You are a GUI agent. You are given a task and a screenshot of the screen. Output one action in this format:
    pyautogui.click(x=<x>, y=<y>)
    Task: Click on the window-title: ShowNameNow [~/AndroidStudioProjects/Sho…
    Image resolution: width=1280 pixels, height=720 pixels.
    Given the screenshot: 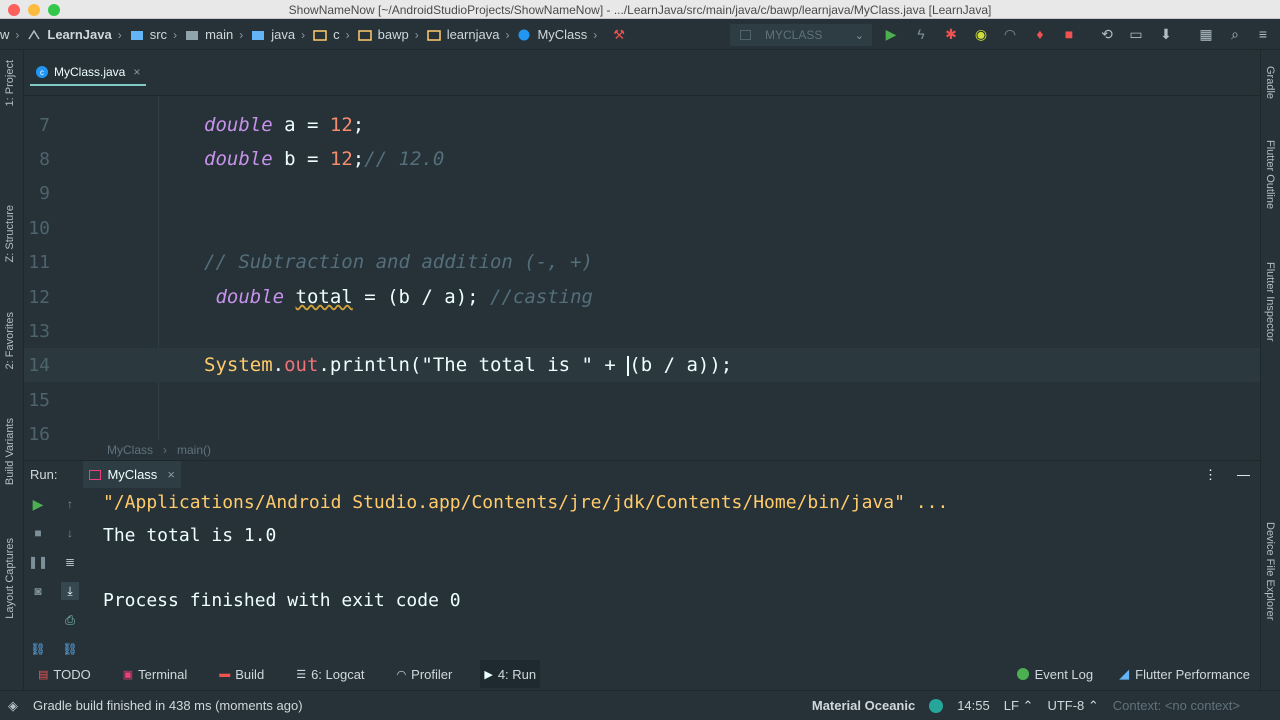 What is the action you would take?
    pyautogui.click(x=640, y=10)
    